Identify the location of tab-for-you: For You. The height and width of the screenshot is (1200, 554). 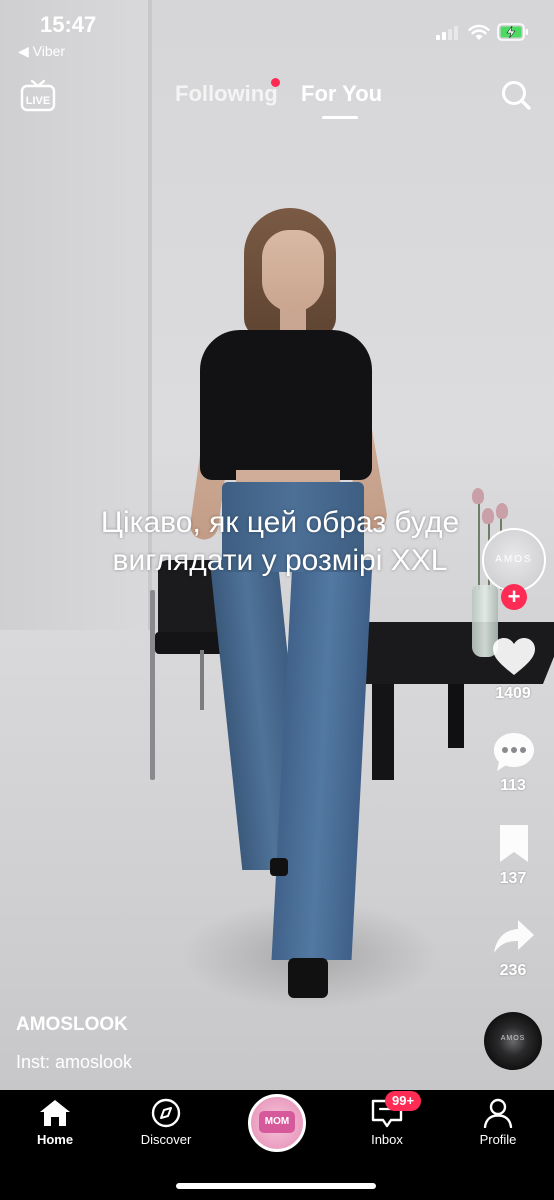
(341, 94).